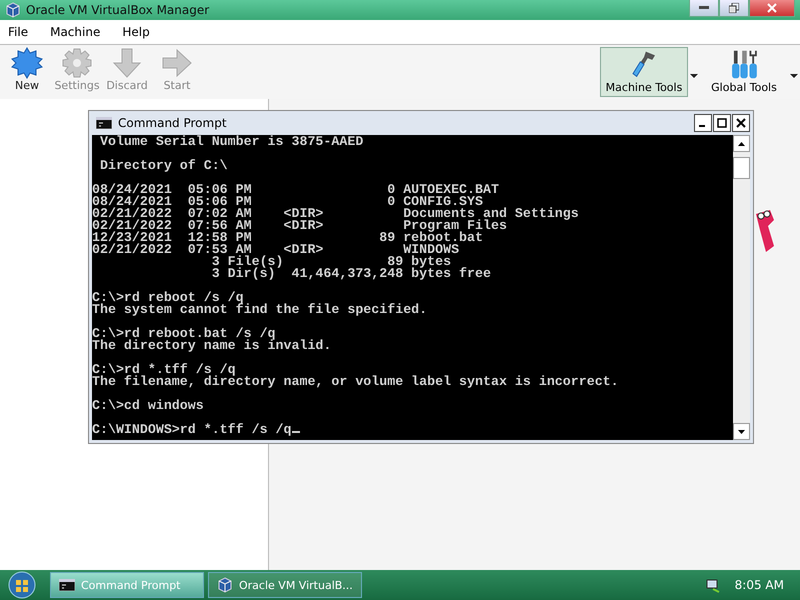 This screenshot has width=800, height=600. Describe the element at coordinates (331, 261) in the screenshot. I see `console-line: 3 File(s) 89 bytes` at that location.